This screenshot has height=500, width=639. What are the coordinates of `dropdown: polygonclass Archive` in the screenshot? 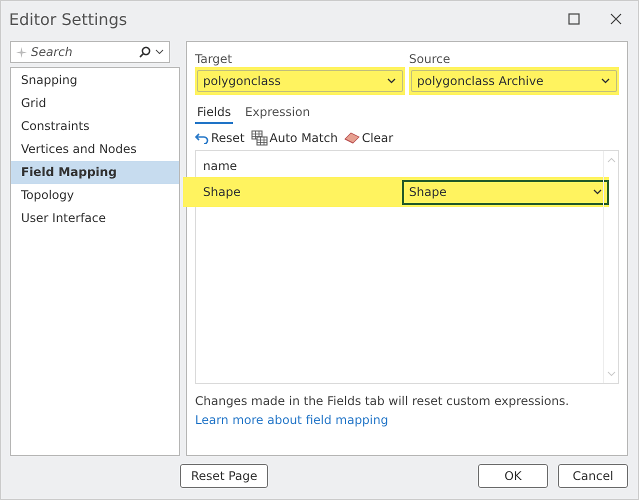 It's located at (514, 81).